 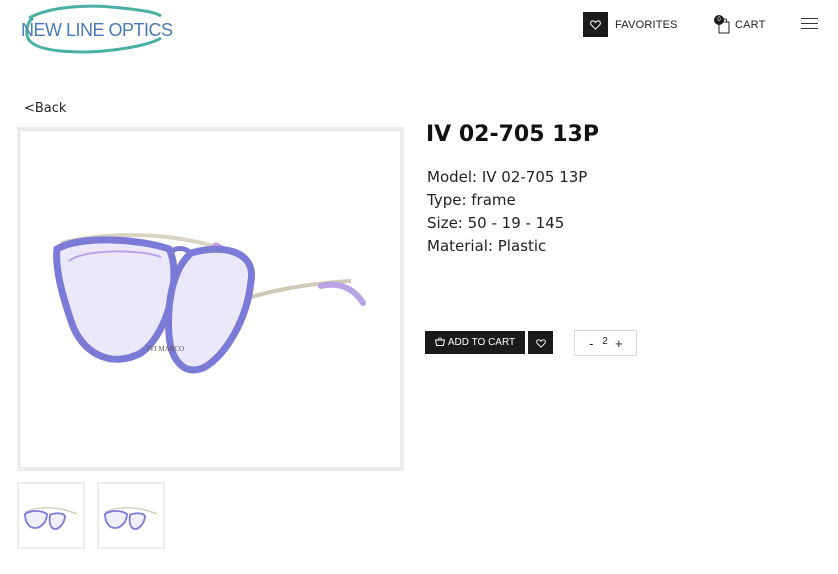 What do you see at coordinates (811, 25) in the screenshot?
I see `hamburger-icon` at bounding box center [811, 25].